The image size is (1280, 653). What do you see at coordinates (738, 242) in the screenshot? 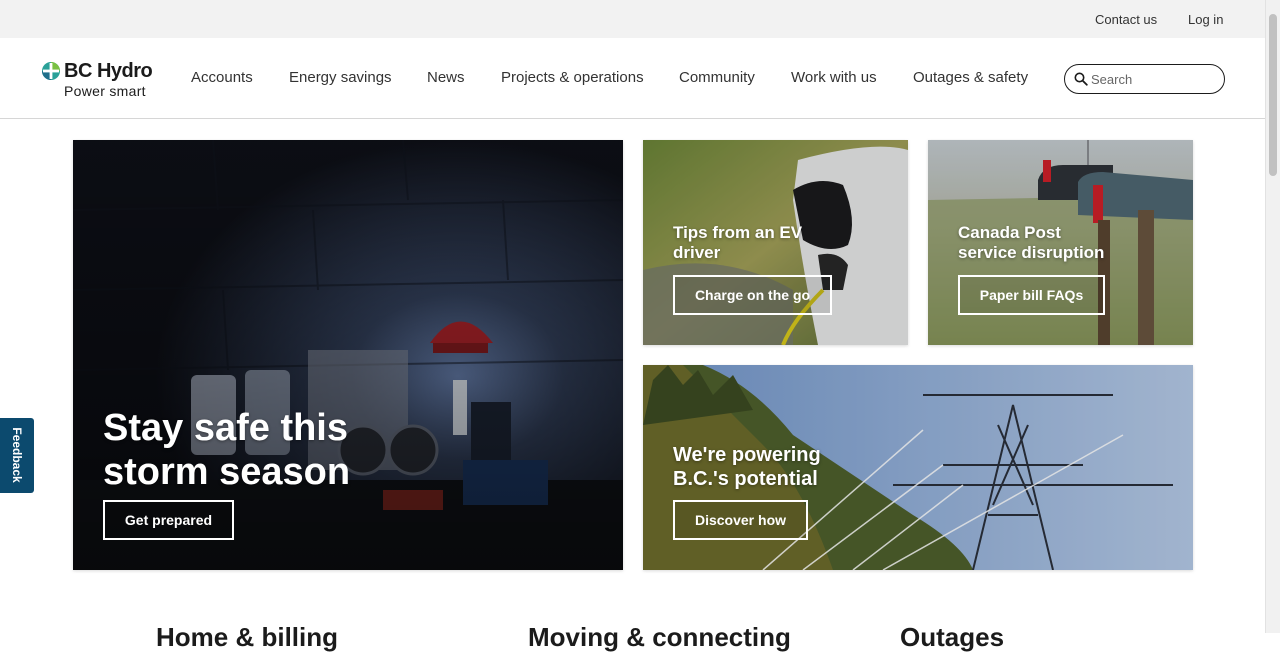
I see `ev-card-title: Tips from an EV driver` at bounding box center [738, 242].